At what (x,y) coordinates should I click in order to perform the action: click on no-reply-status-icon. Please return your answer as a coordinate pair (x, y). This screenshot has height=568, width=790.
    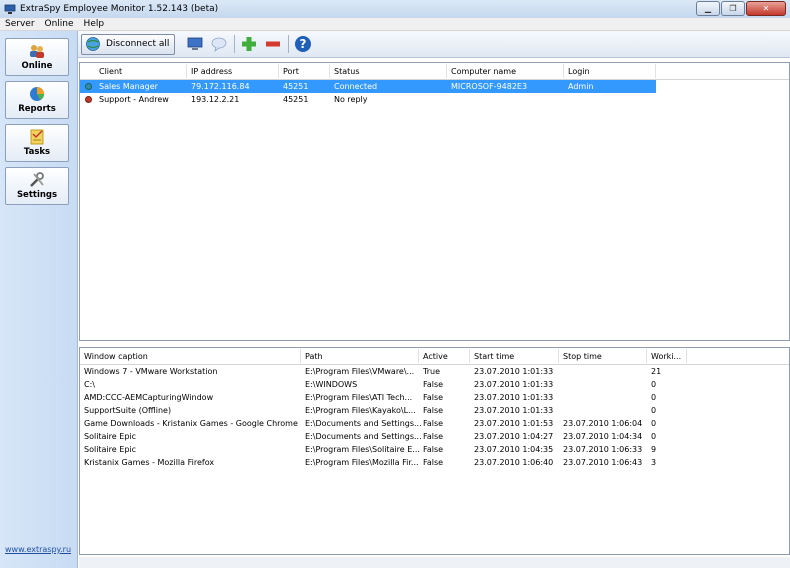
    Looking at the image, I should click on (88, 99).